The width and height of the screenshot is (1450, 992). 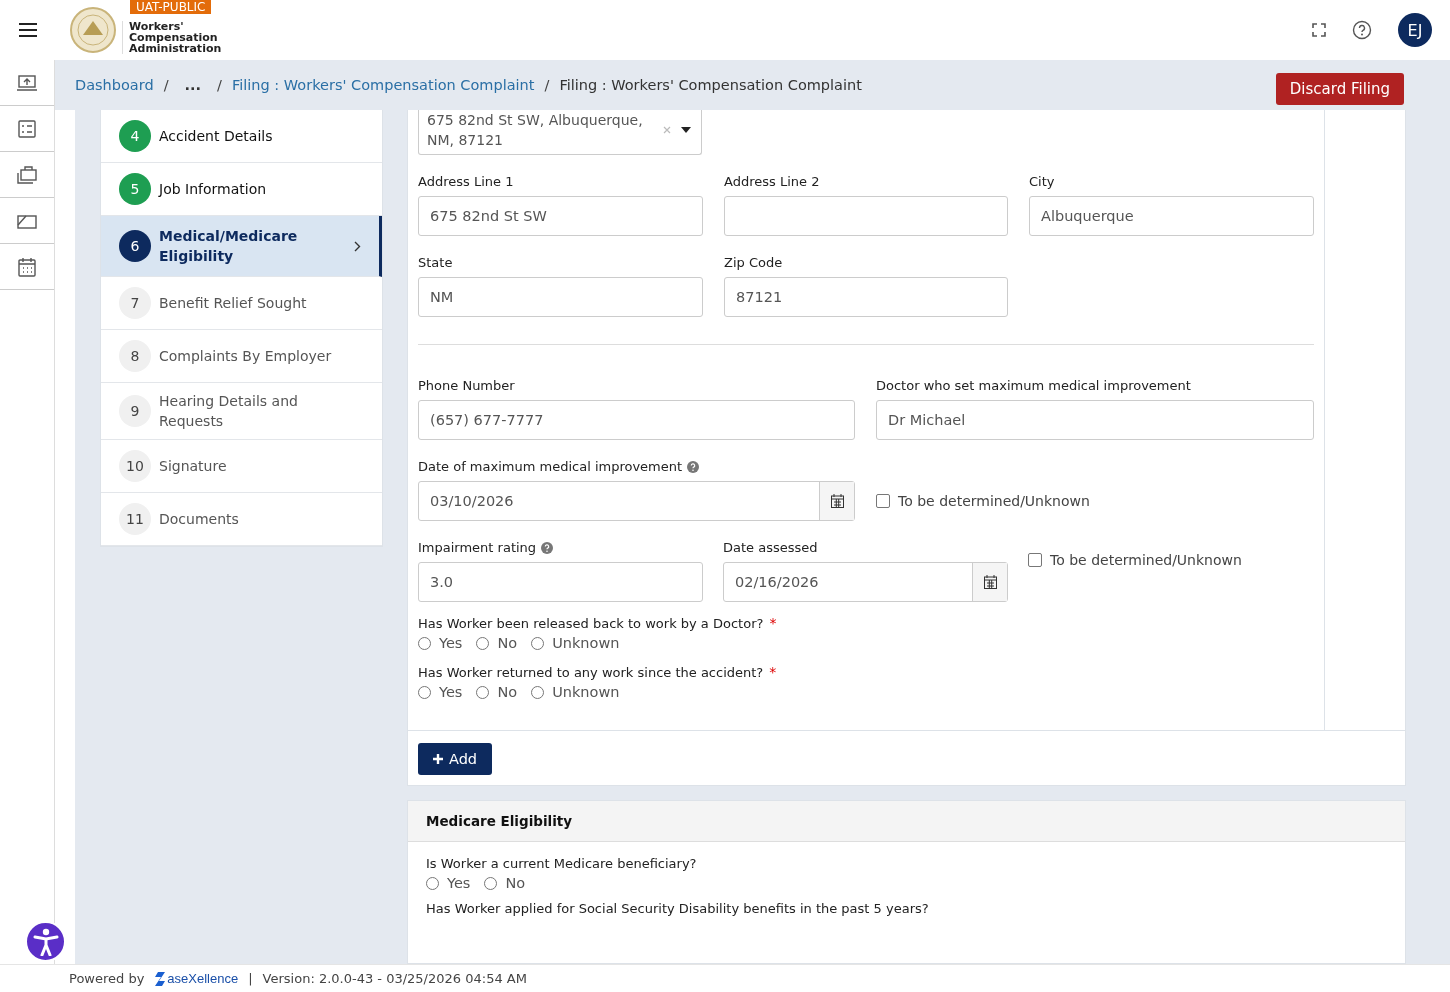 What do you see at coordinates (1034, 385) in the screenshot?
I see `field-label: Doctor who set maximum medical improvement` at bounding box center [1034, 385].